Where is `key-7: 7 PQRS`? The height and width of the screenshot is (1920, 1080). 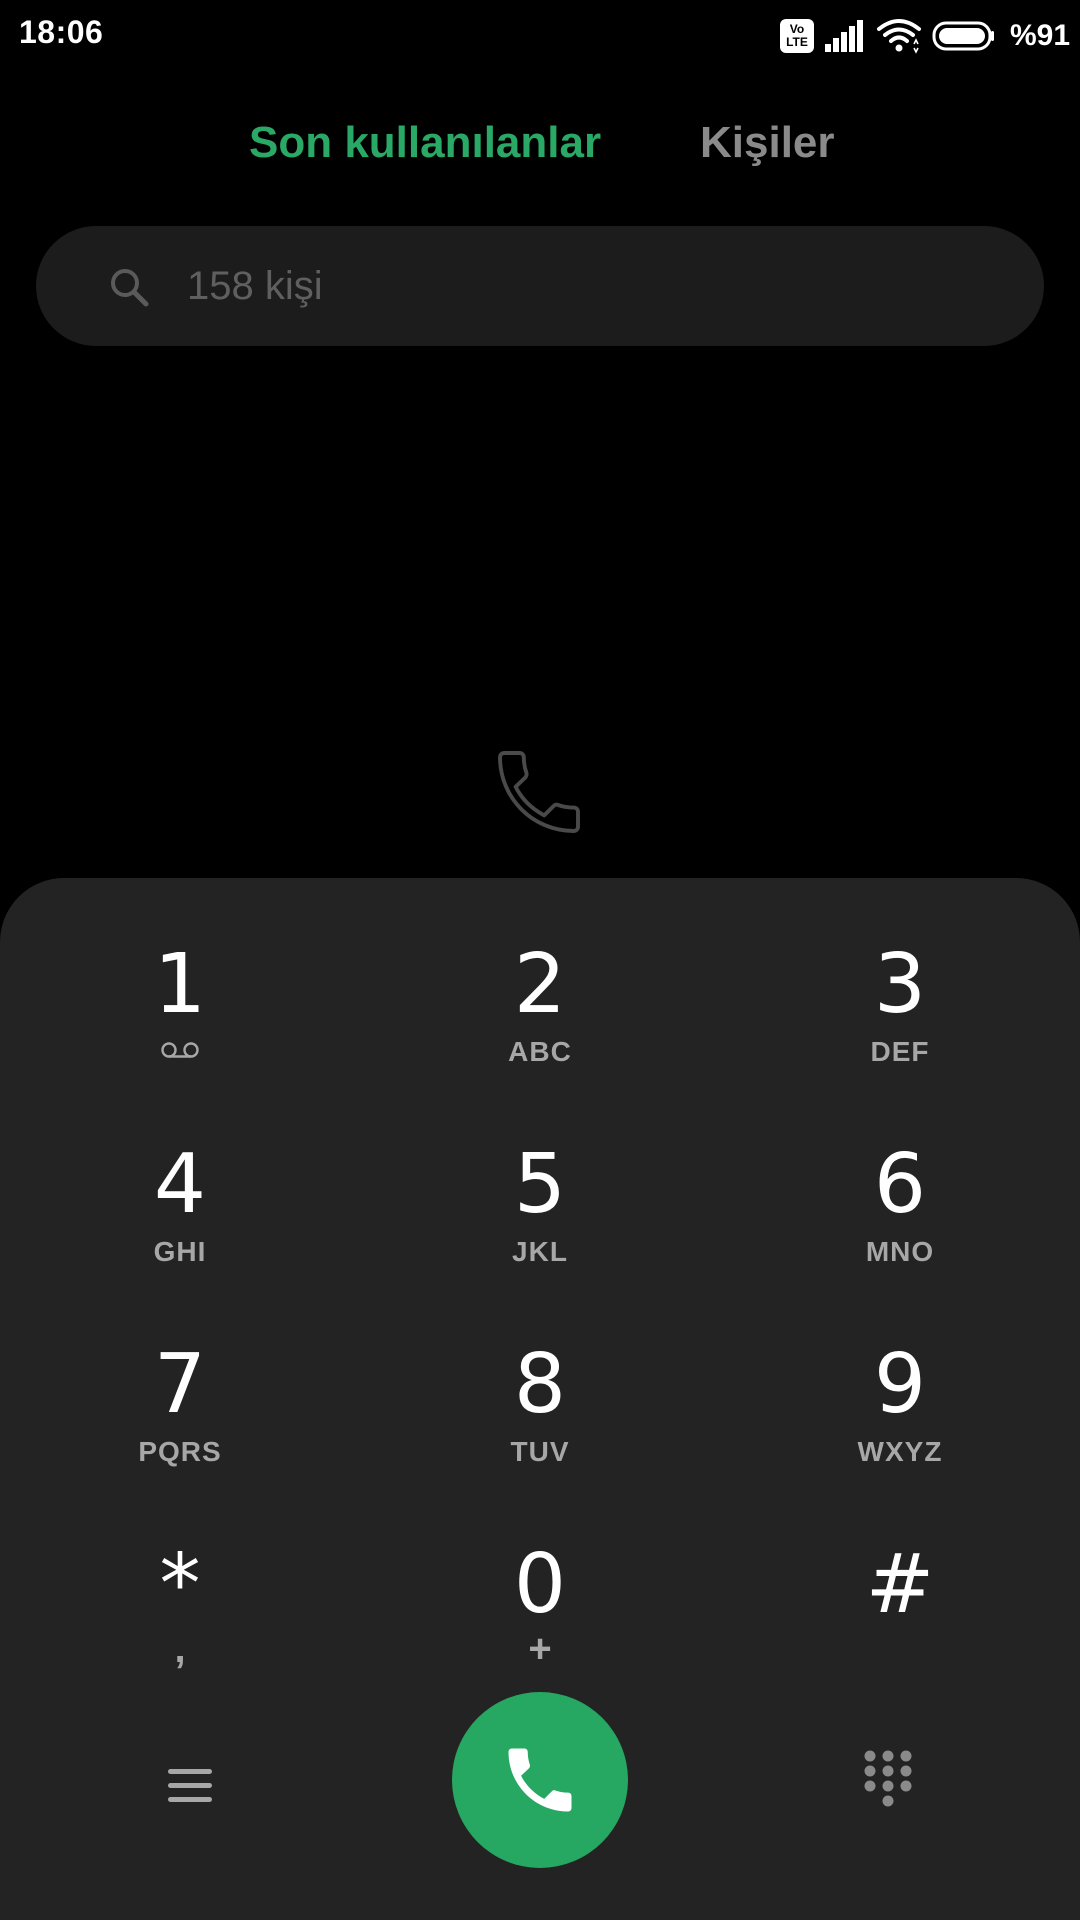 key-7: 7 PQRS is located at coordinates (180, 1426).